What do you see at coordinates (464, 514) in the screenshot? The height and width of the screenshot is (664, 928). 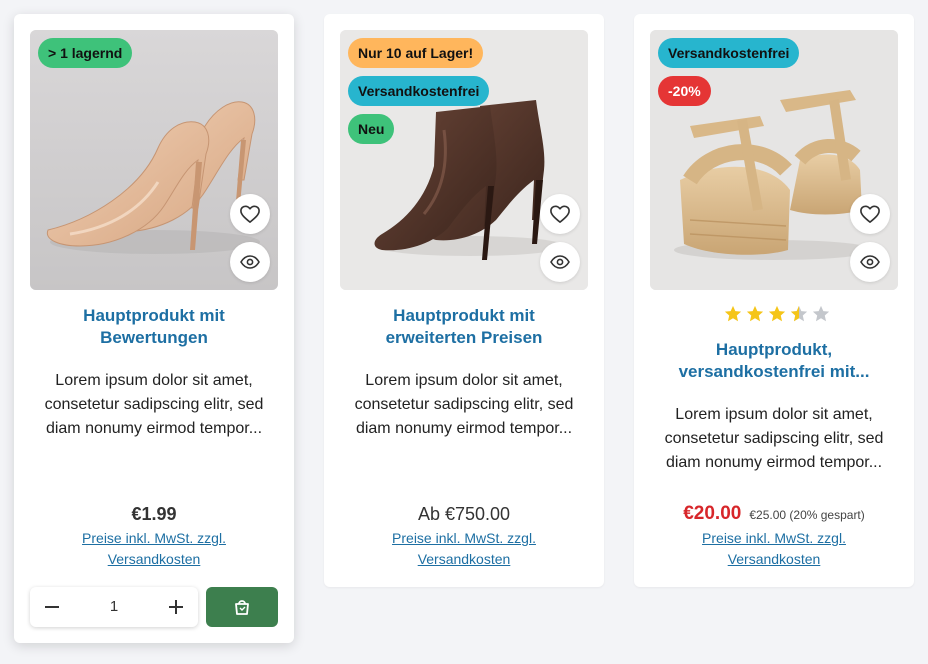 I see `product-price: Ab €750.00` at bounding box center [464, 514].